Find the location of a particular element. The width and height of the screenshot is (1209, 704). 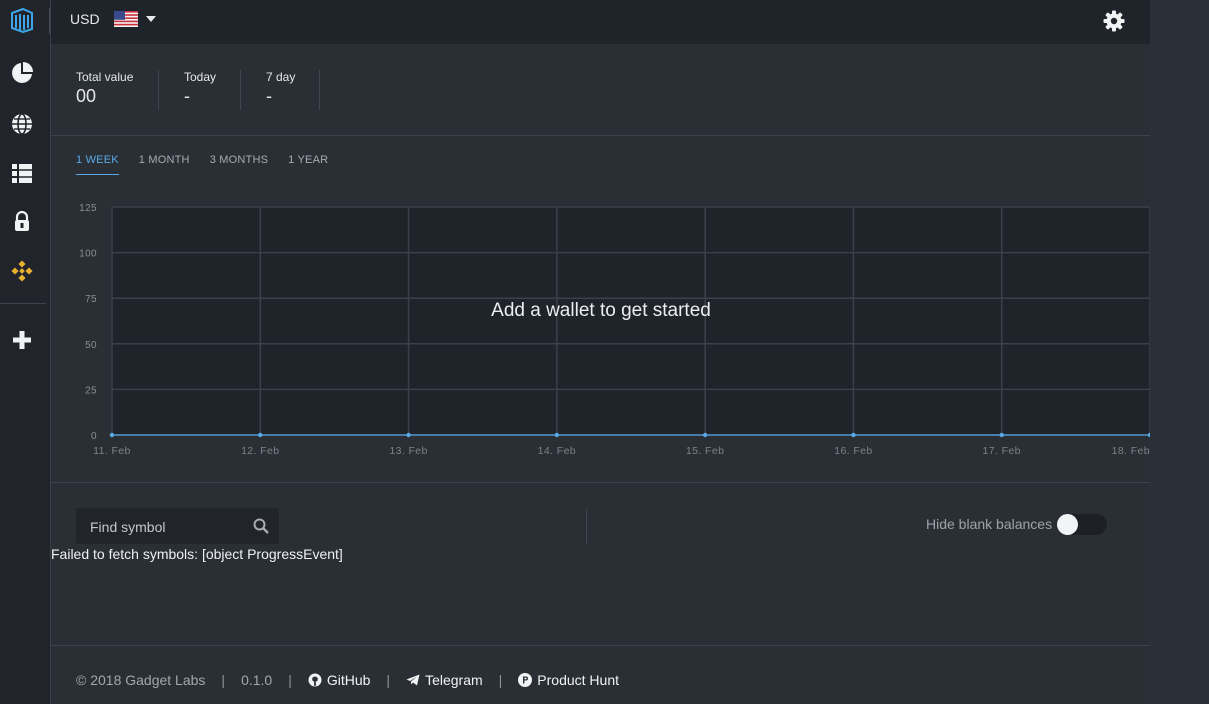

tab-1-week: 1 WEEK is located at coordinates (97, 164).